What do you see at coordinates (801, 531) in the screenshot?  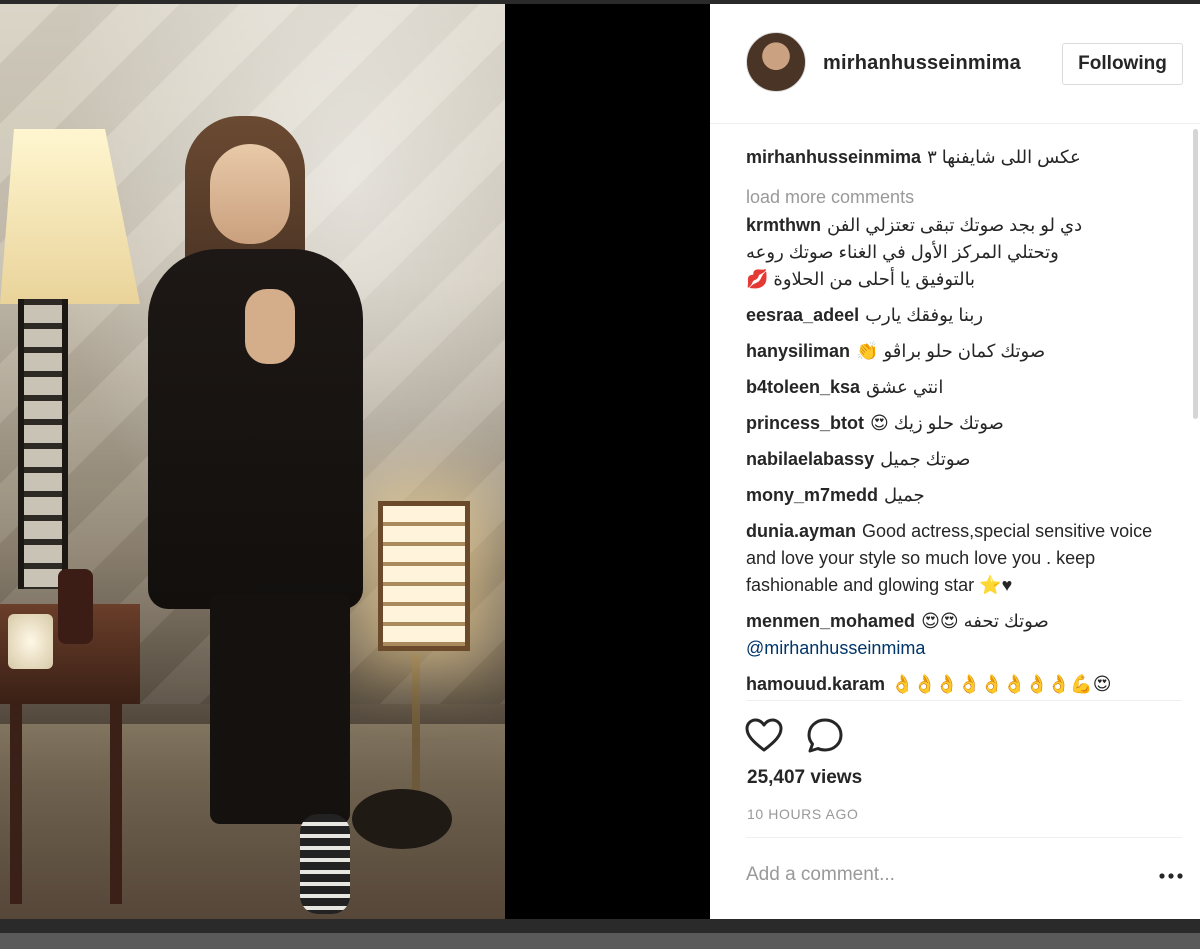 I see `comment-username: dunia.ayman` at bounding box center [801, 531].